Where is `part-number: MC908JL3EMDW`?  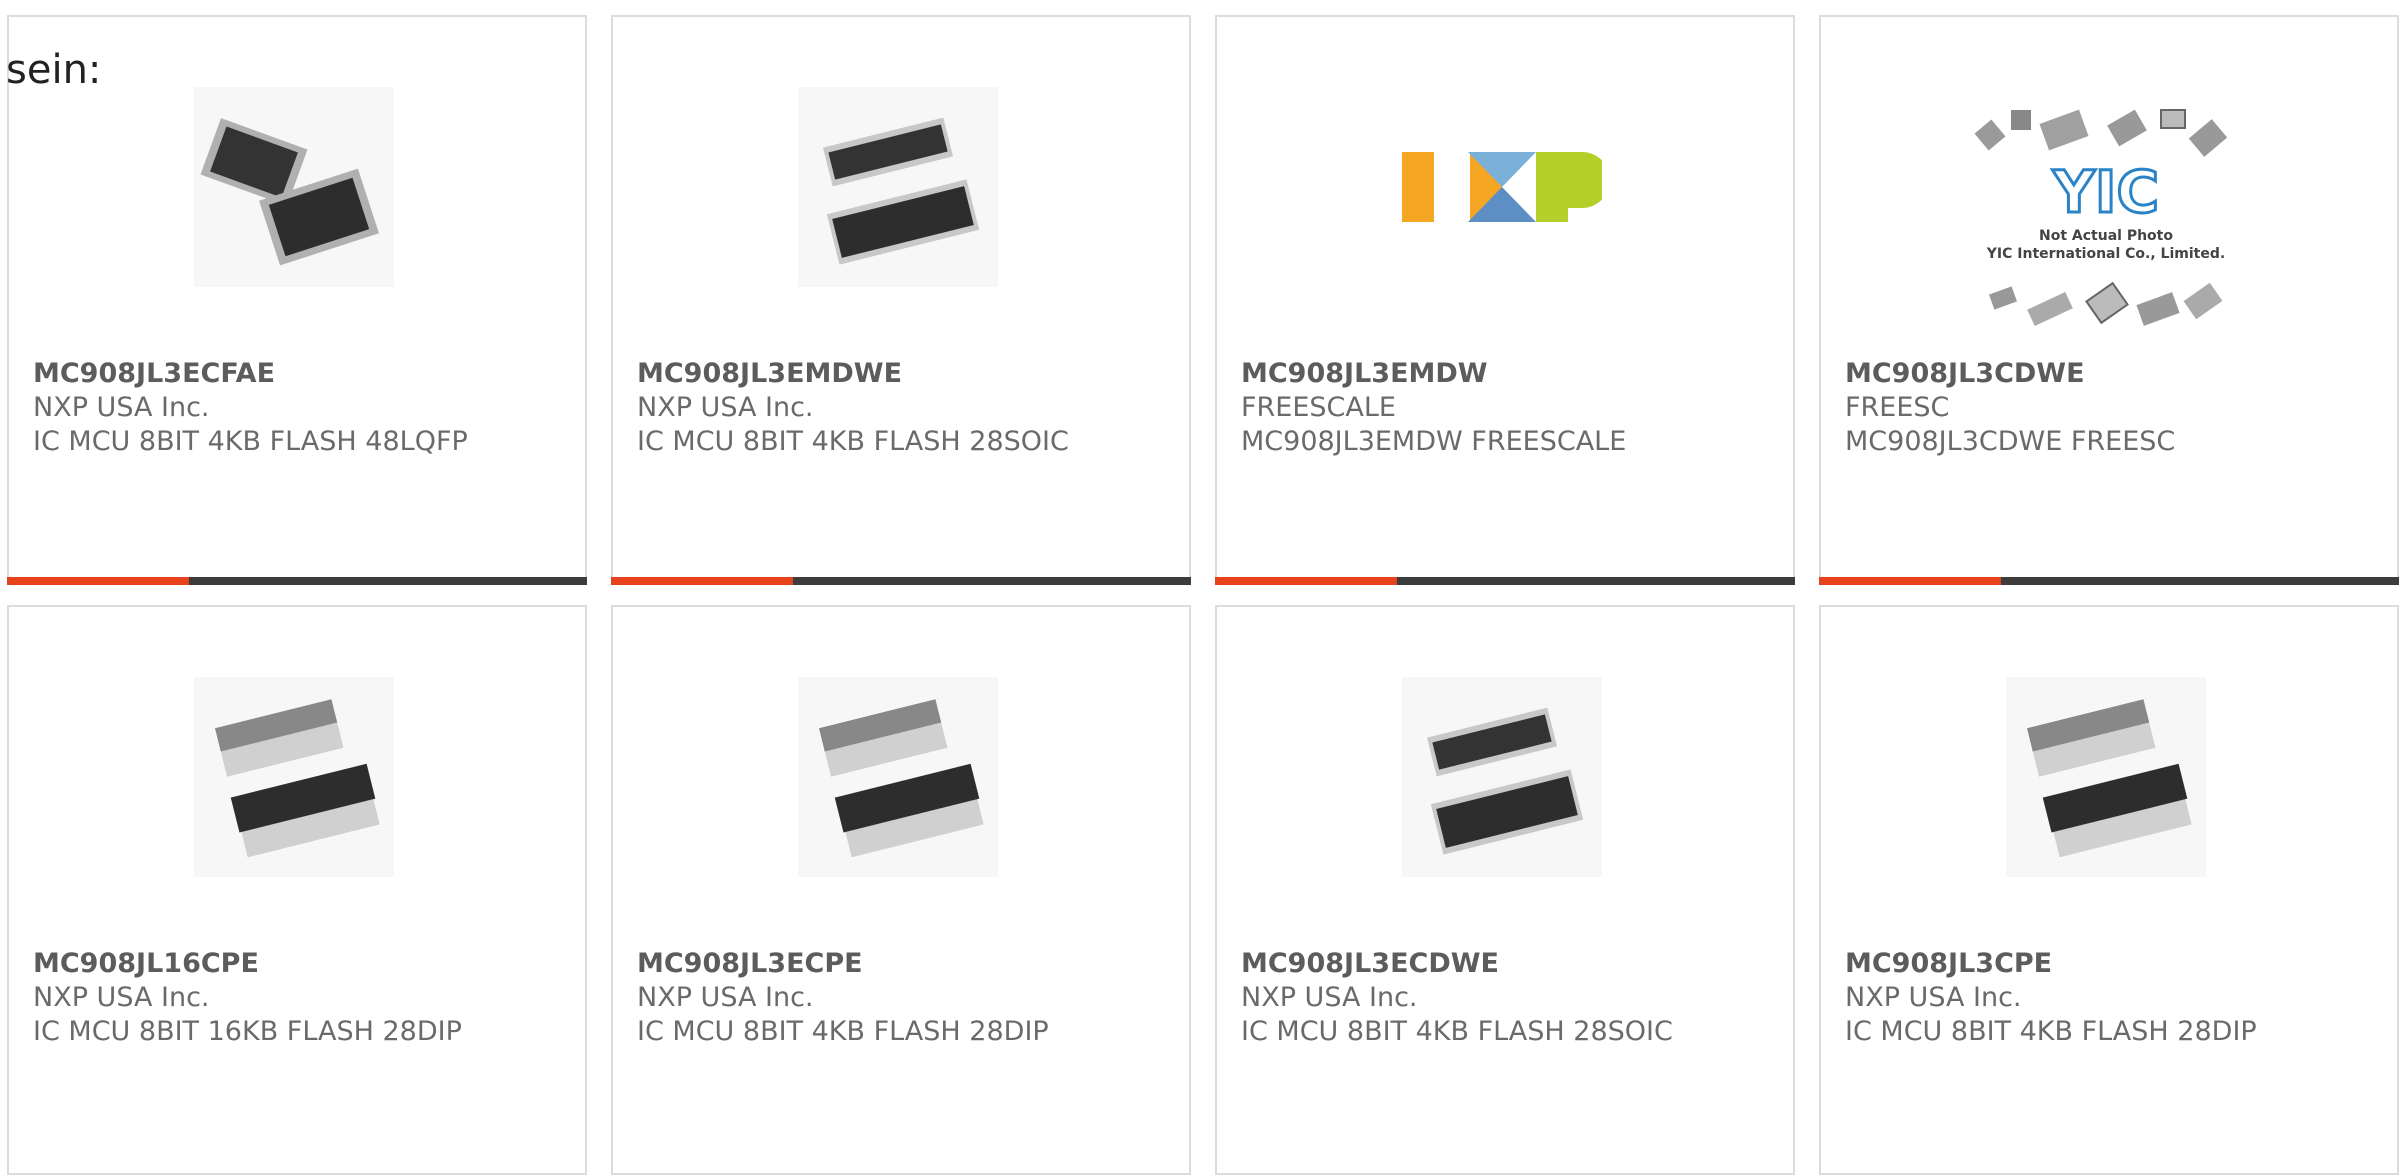 part-number: MC908JL3EMDW is located at coordinates (1512, 374).